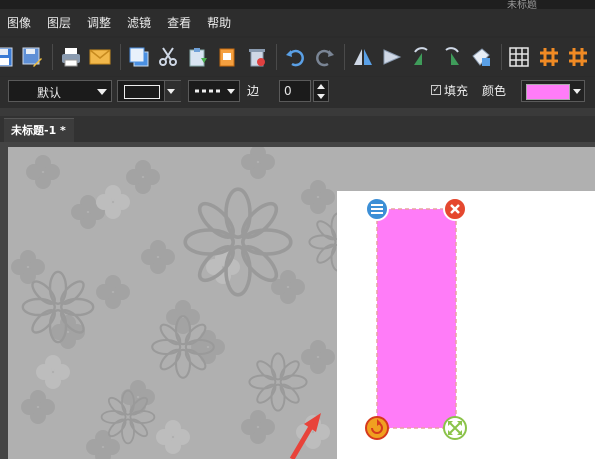  Describe the element at coordinates (253, 91) in the screenshot. I see `border-width-label: 边` at that location.